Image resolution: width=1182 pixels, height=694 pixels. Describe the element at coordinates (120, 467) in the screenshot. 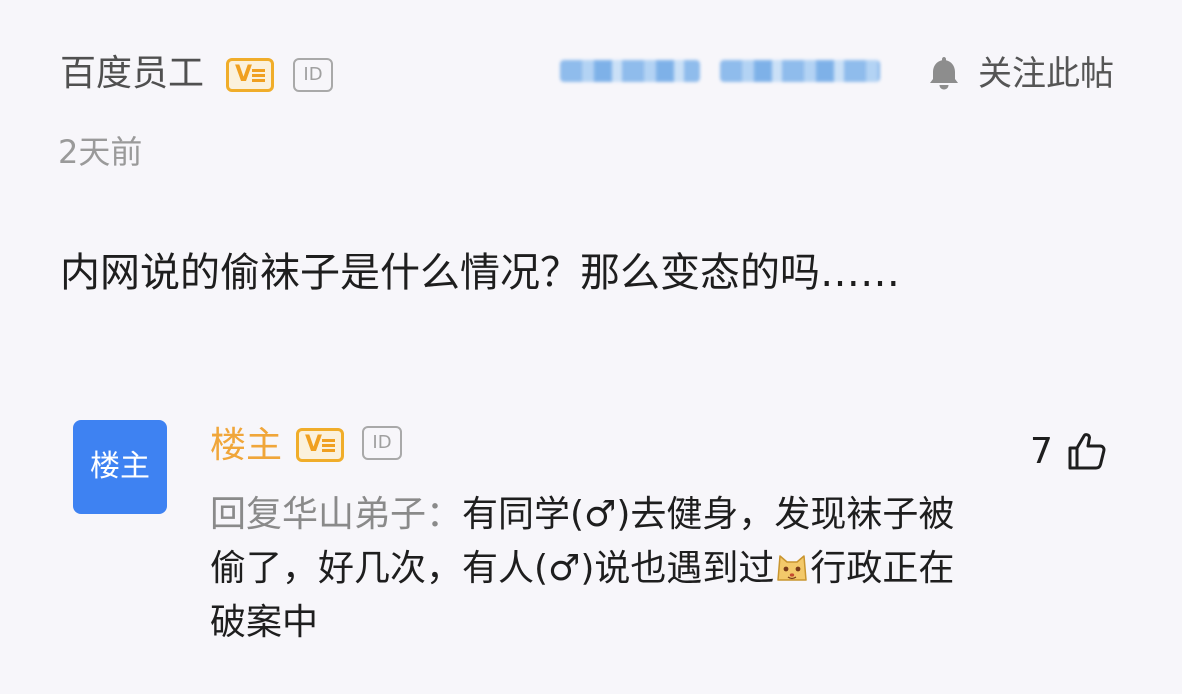

I see `reply-avatar: 楼主` at that location.